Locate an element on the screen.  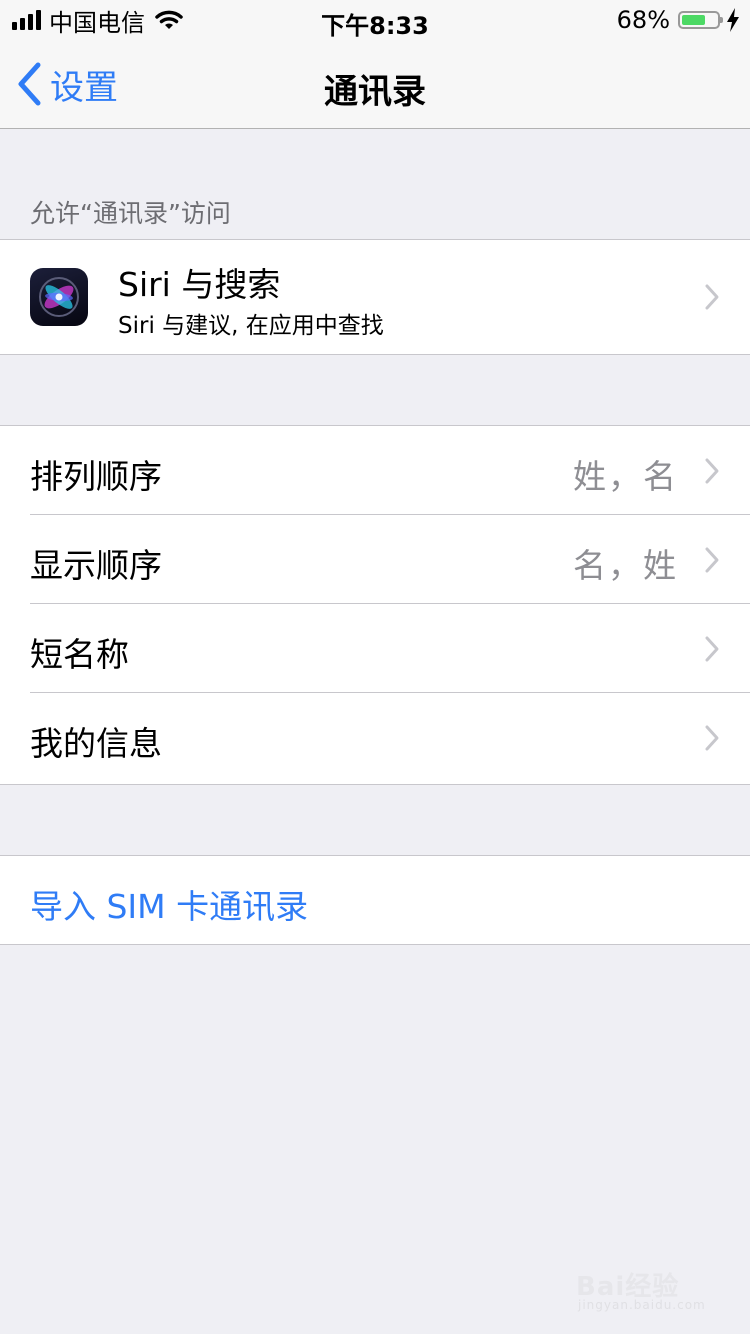
import-sim-button: 导入 SIM 卡通讯录 is located at coordinates (375, 900).